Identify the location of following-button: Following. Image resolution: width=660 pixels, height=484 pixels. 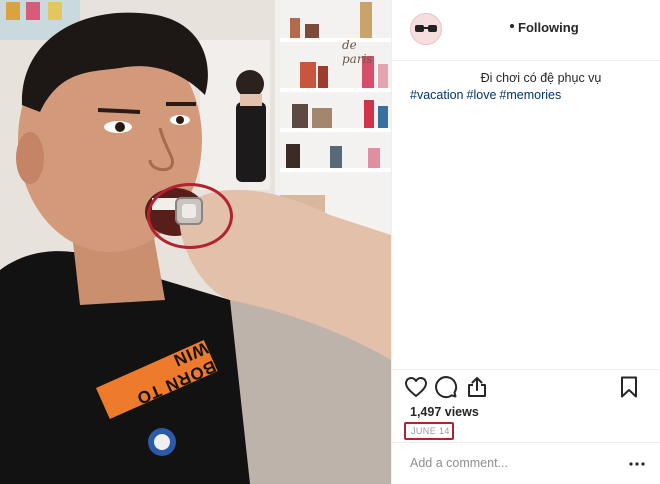
(548, 27).